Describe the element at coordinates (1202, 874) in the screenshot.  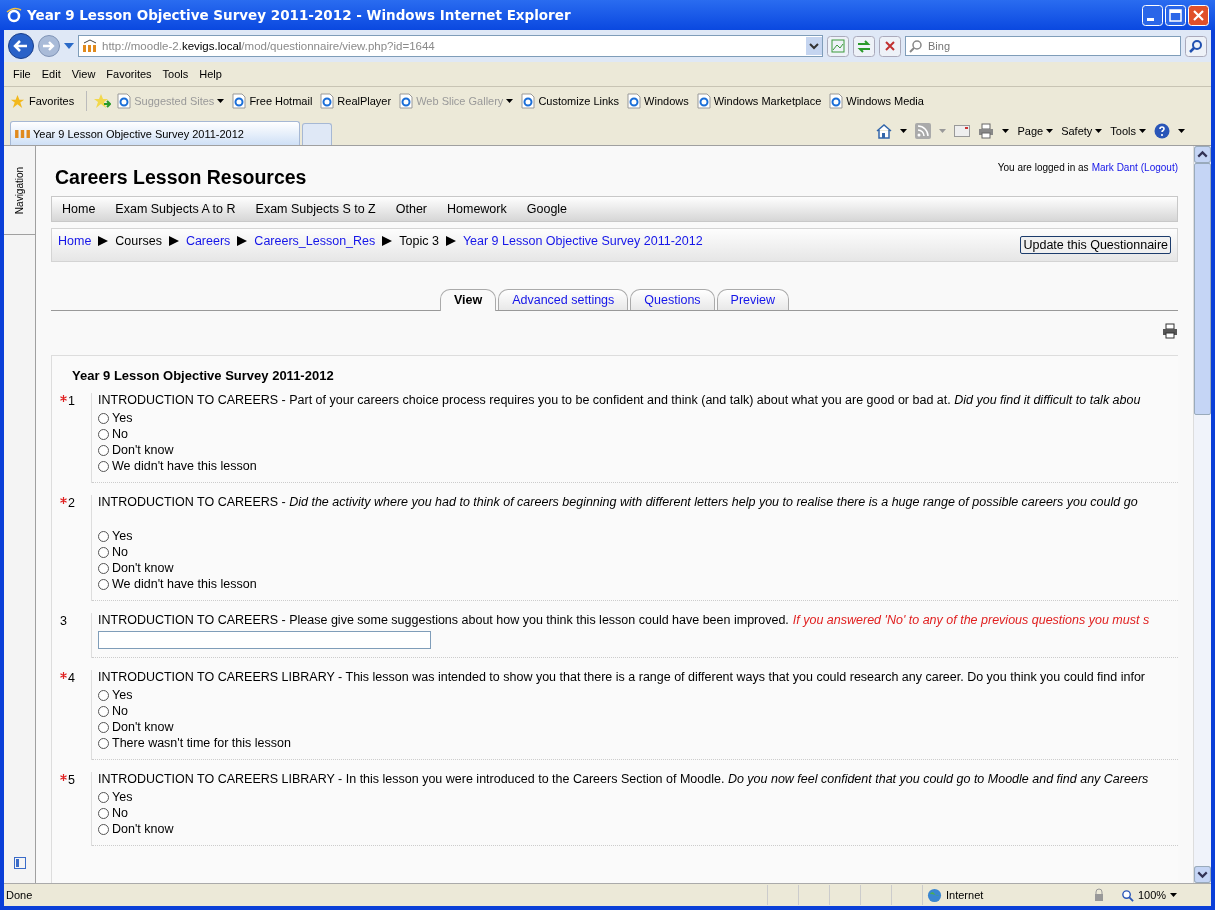
I see `scroll-down-button` at that location.